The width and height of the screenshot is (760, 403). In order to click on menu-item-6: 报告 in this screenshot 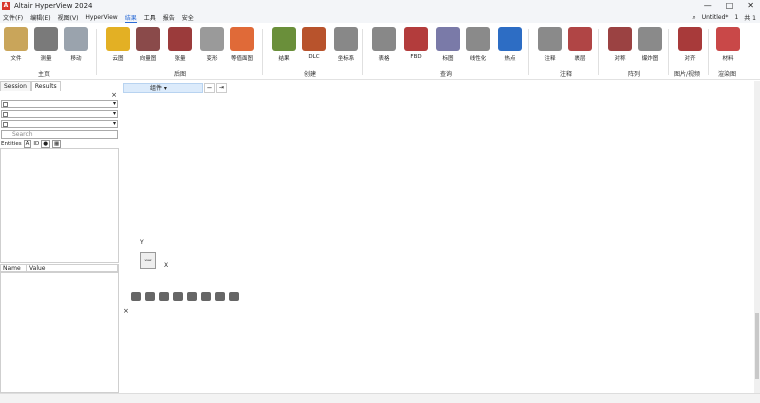, I will do `click(169, 17)`.